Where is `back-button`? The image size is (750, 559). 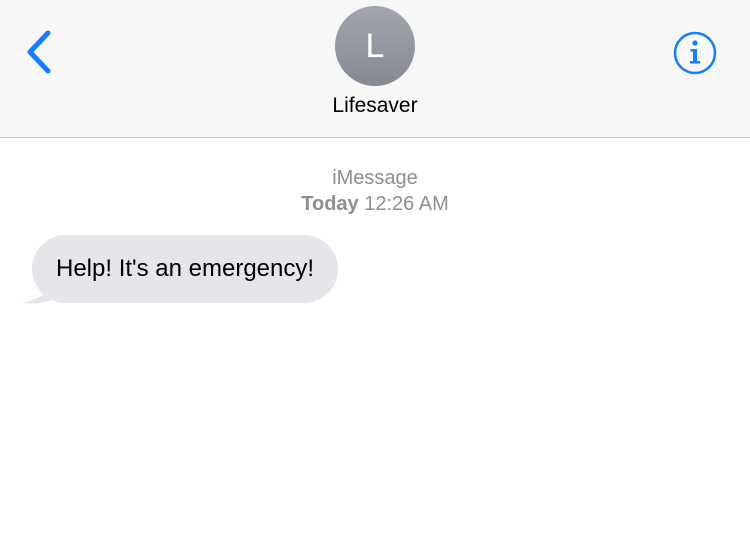 back-button is located at coordinates (39, 52).